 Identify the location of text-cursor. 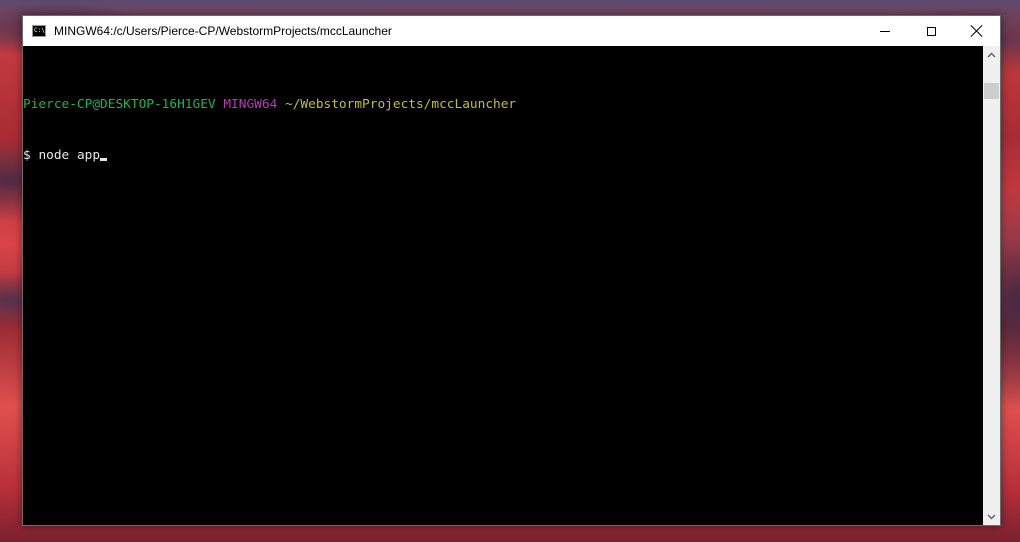
(104, 159).